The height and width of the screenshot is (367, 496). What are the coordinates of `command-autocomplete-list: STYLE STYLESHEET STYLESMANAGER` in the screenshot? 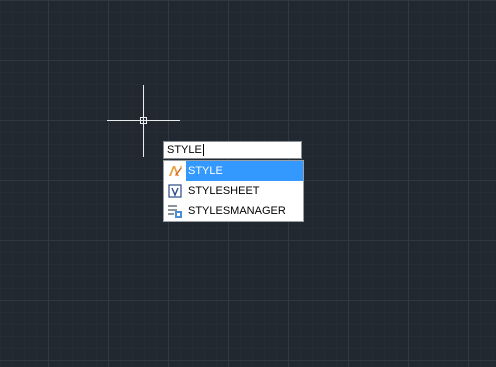 It's located at (233, 191).